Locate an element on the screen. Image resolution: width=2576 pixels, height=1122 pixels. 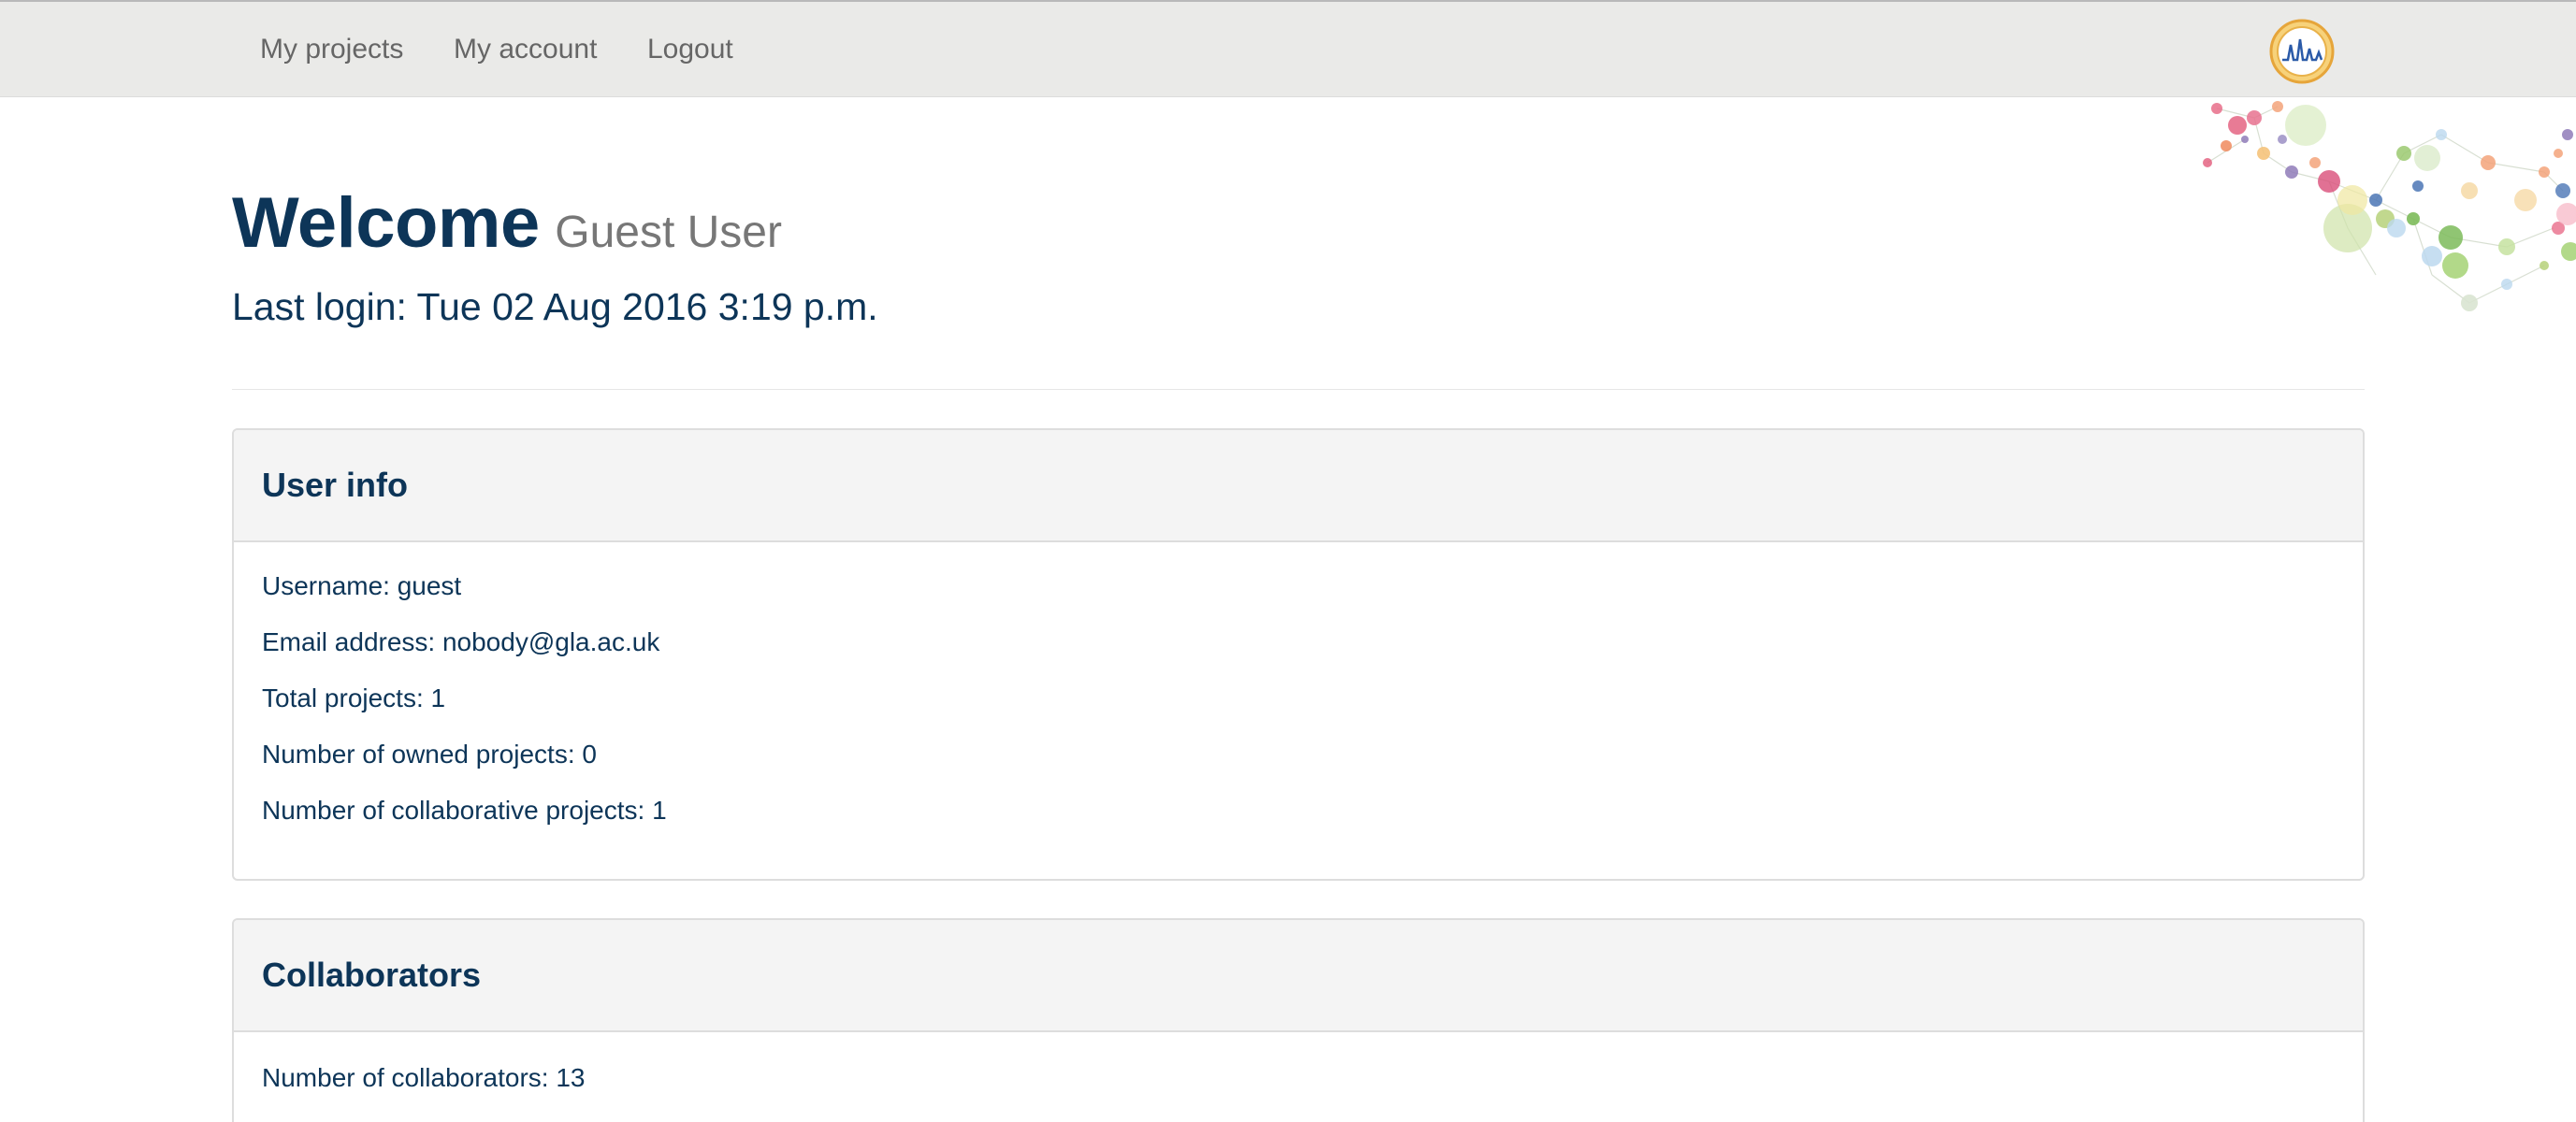
nav-logout: Logout is located at coordinates (690, 50).